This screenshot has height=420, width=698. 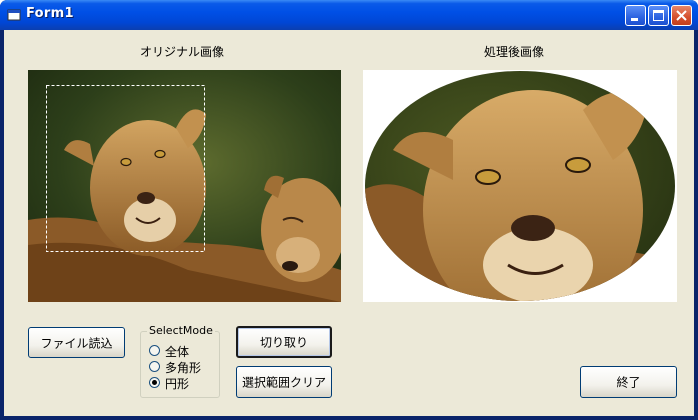 I want to click on radio-all-label: 全体, so click(x=177, y=352).